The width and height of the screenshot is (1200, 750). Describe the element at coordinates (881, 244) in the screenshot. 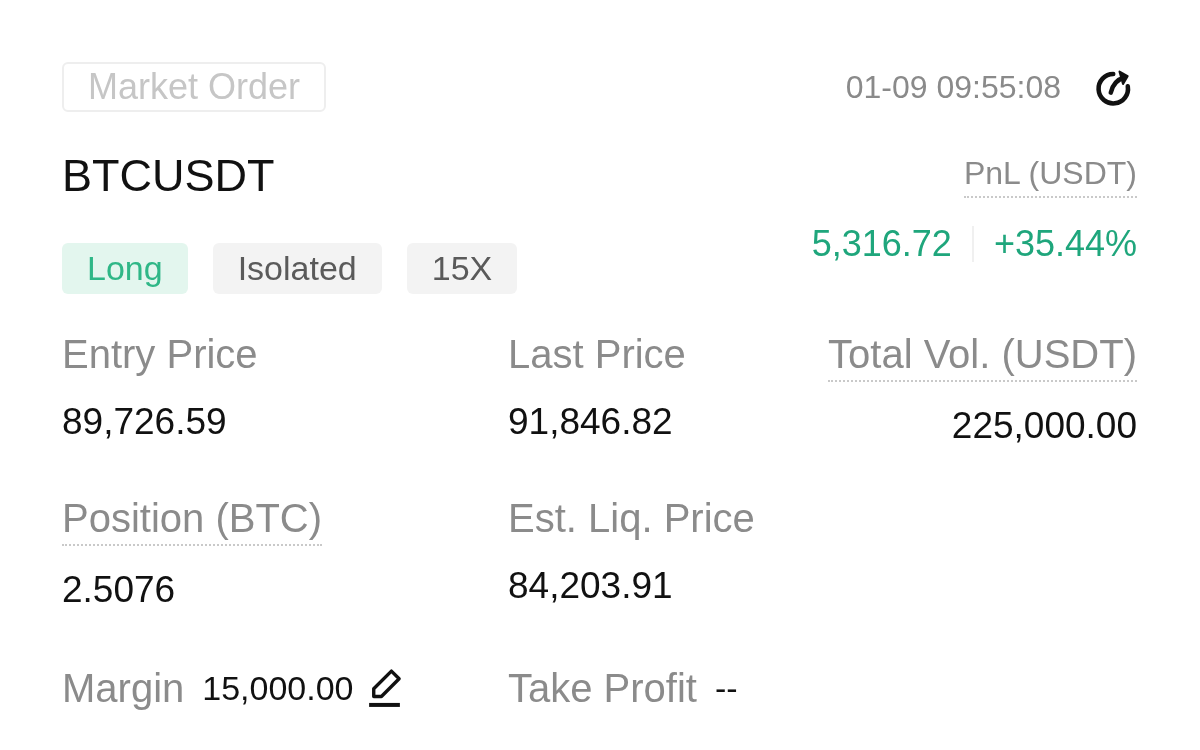

I see `pnl-amount: 5,316.72` at that location.